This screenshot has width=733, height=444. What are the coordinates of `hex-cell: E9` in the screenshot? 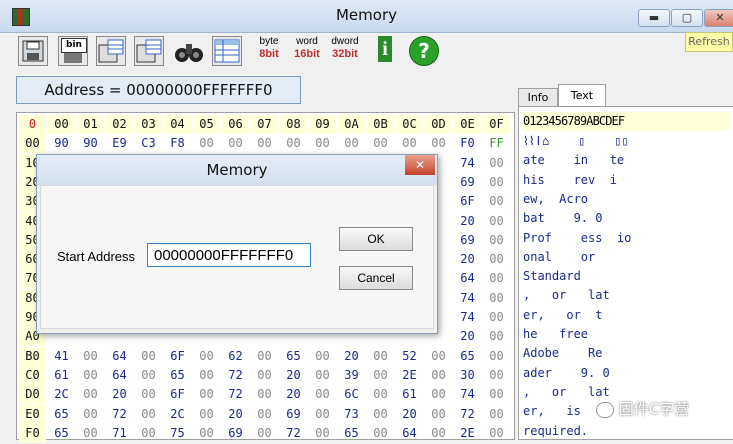 It's located at (119, 143).